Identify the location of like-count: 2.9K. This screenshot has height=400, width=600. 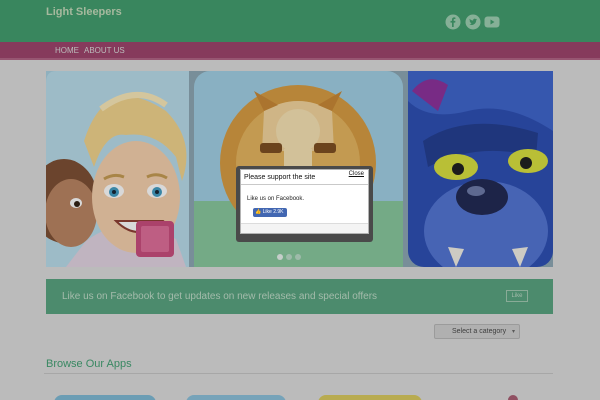
(278, 212).